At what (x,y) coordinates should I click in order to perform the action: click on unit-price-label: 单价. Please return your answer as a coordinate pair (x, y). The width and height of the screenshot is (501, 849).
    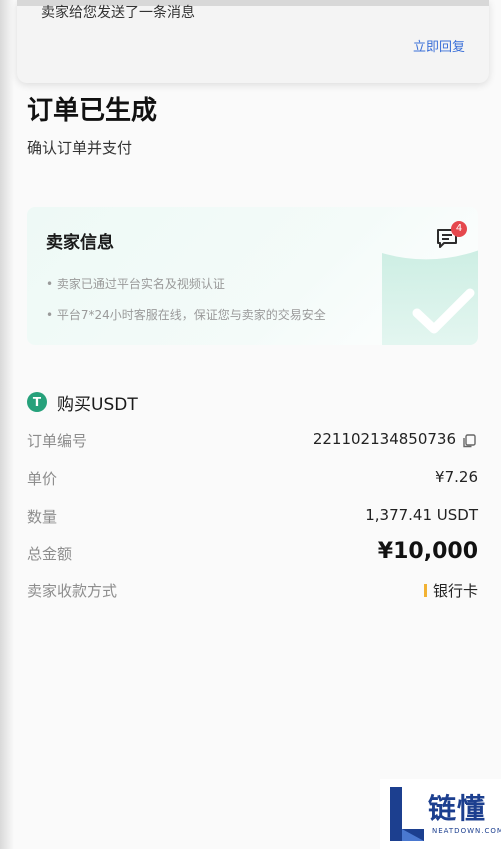
    Looking at the image, I should click on (42, 479).